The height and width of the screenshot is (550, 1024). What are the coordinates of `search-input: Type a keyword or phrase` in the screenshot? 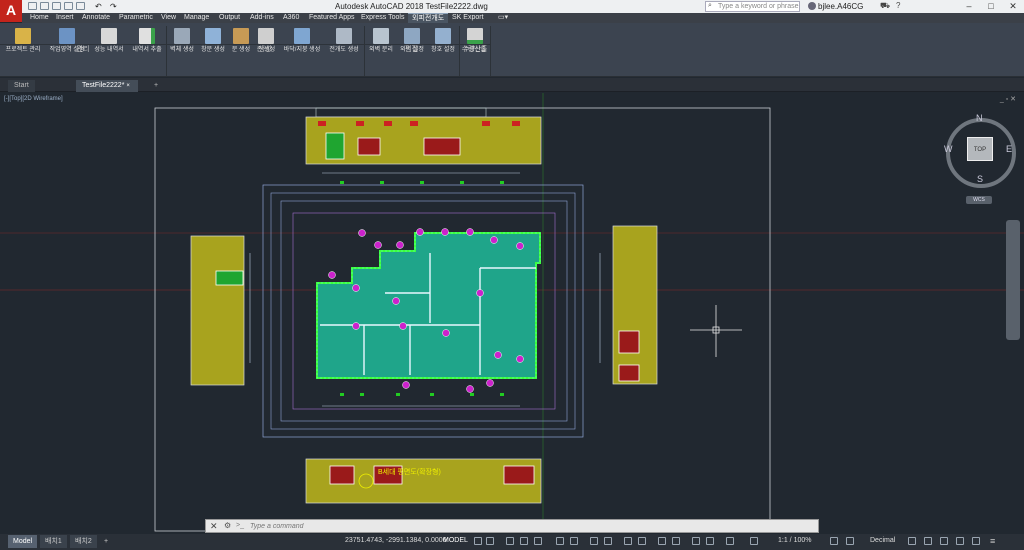 It's located at (752, 6).